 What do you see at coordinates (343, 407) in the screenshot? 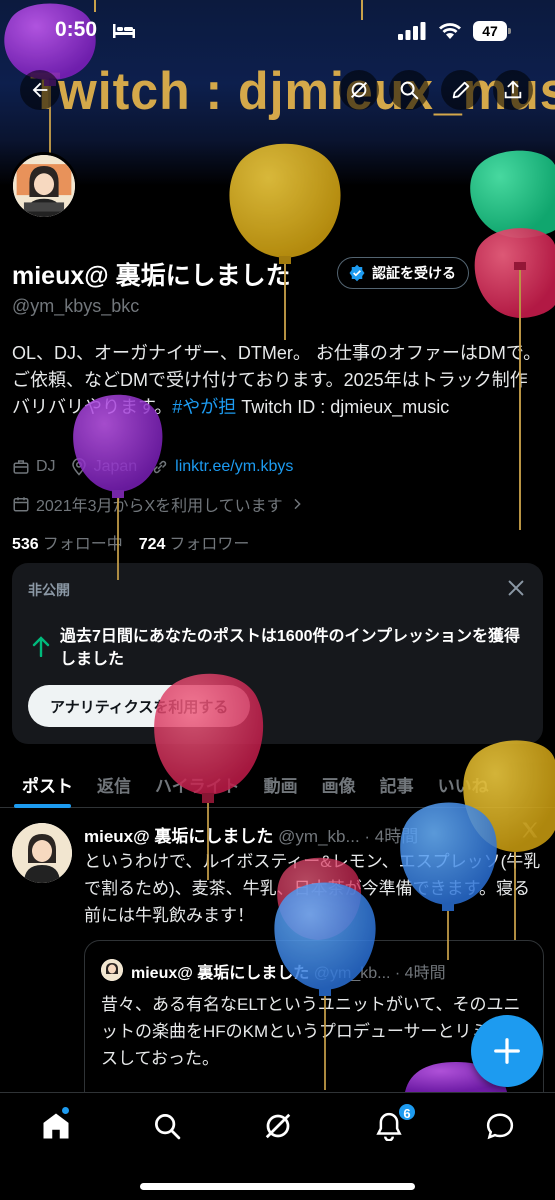
I see `bio-tail: Twitch ID : djmieux_music` at bounding box center [343, 407].